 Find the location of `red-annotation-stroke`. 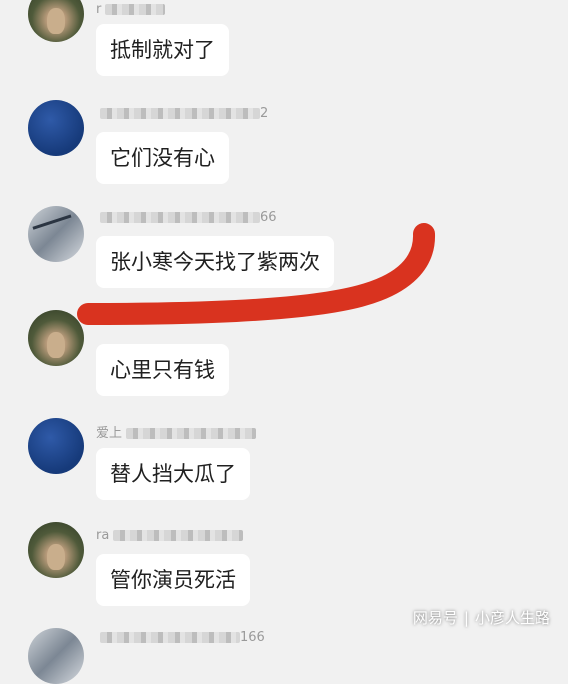

red-annotation-stroke is located at coordinates (256, 274).